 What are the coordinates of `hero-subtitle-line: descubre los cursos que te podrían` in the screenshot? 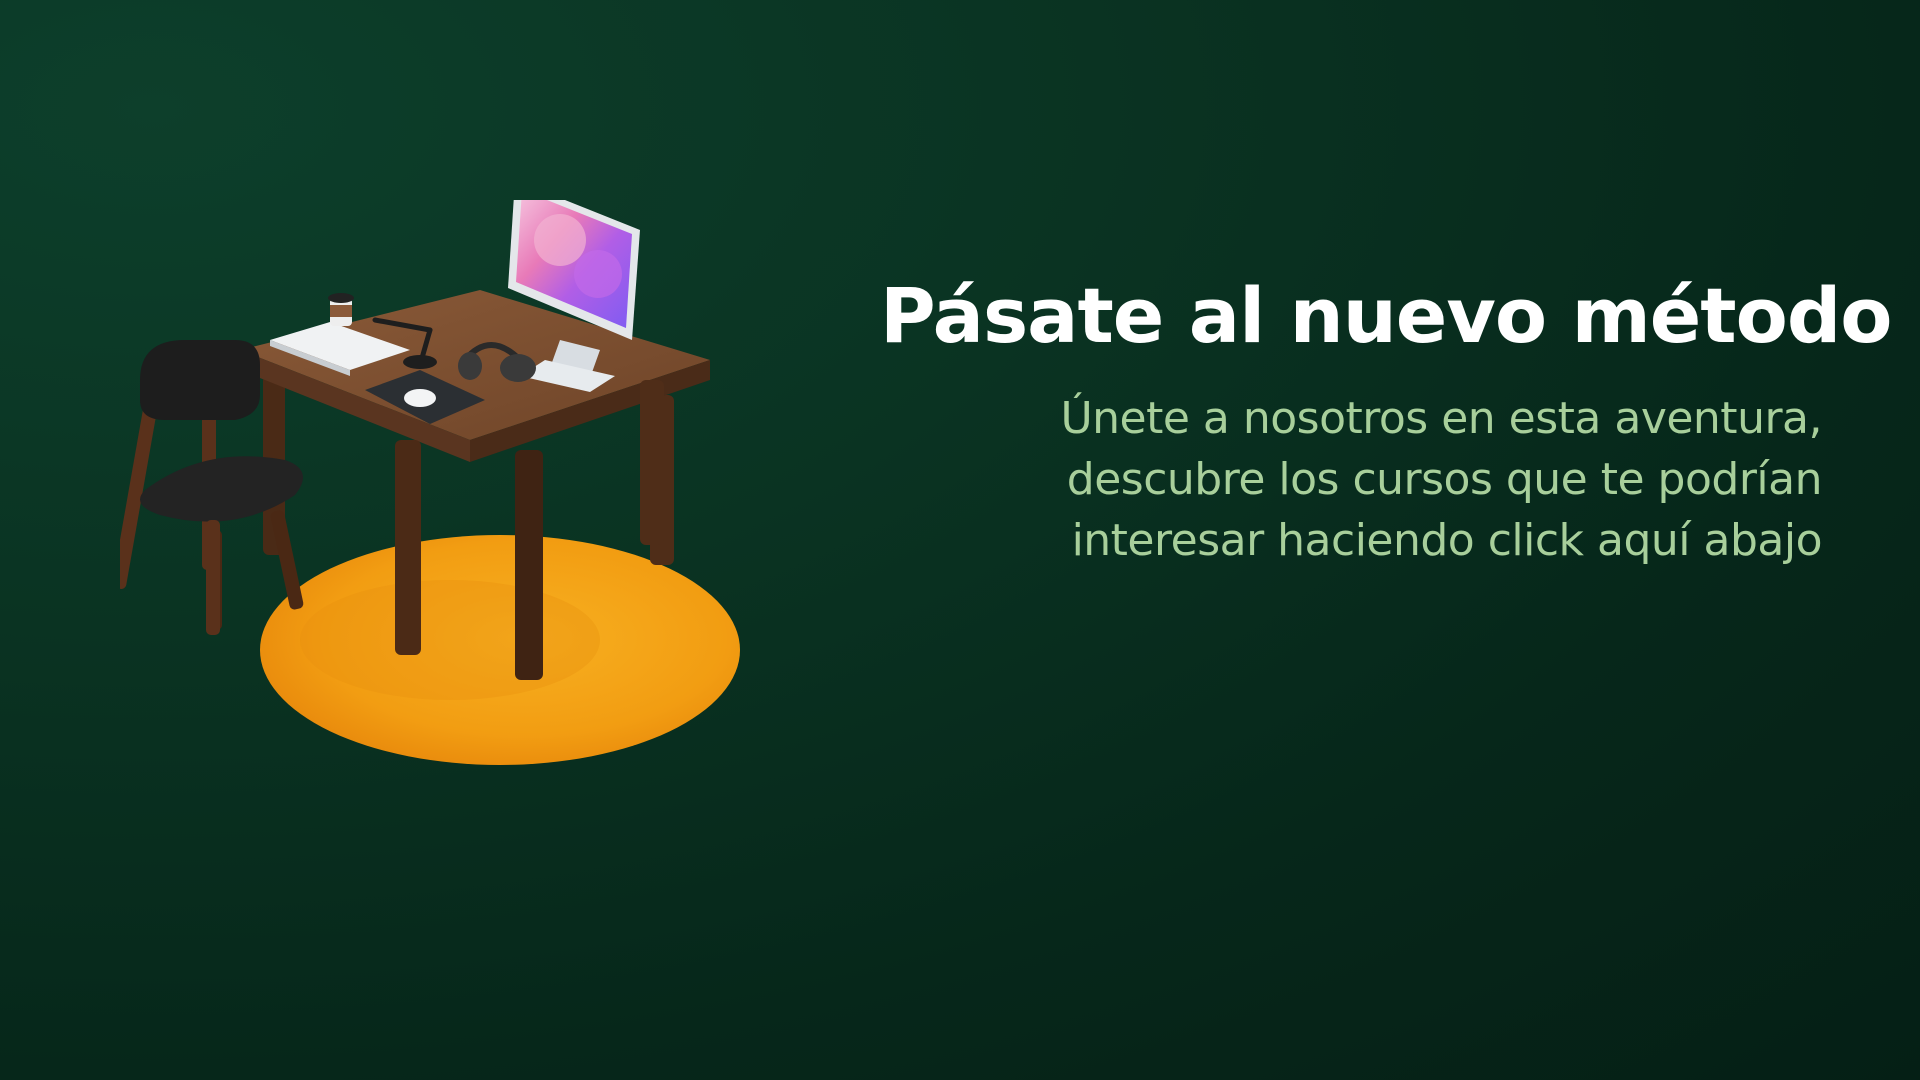 It's located at (1444, 479).